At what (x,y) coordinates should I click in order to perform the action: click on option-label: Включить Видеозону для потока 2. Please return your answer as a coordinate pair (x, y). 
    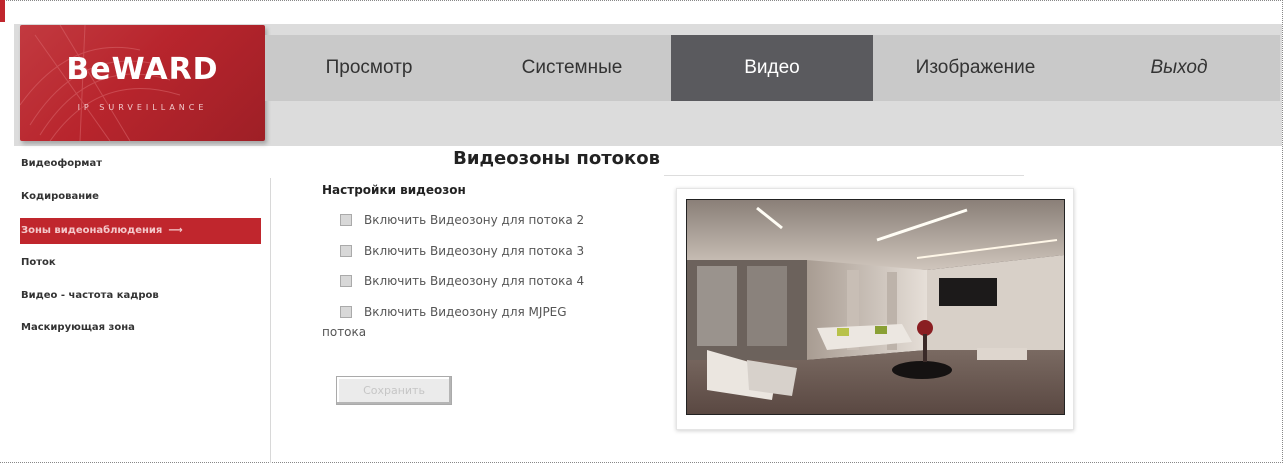
    Looking at the image, I should click on (474, 220).